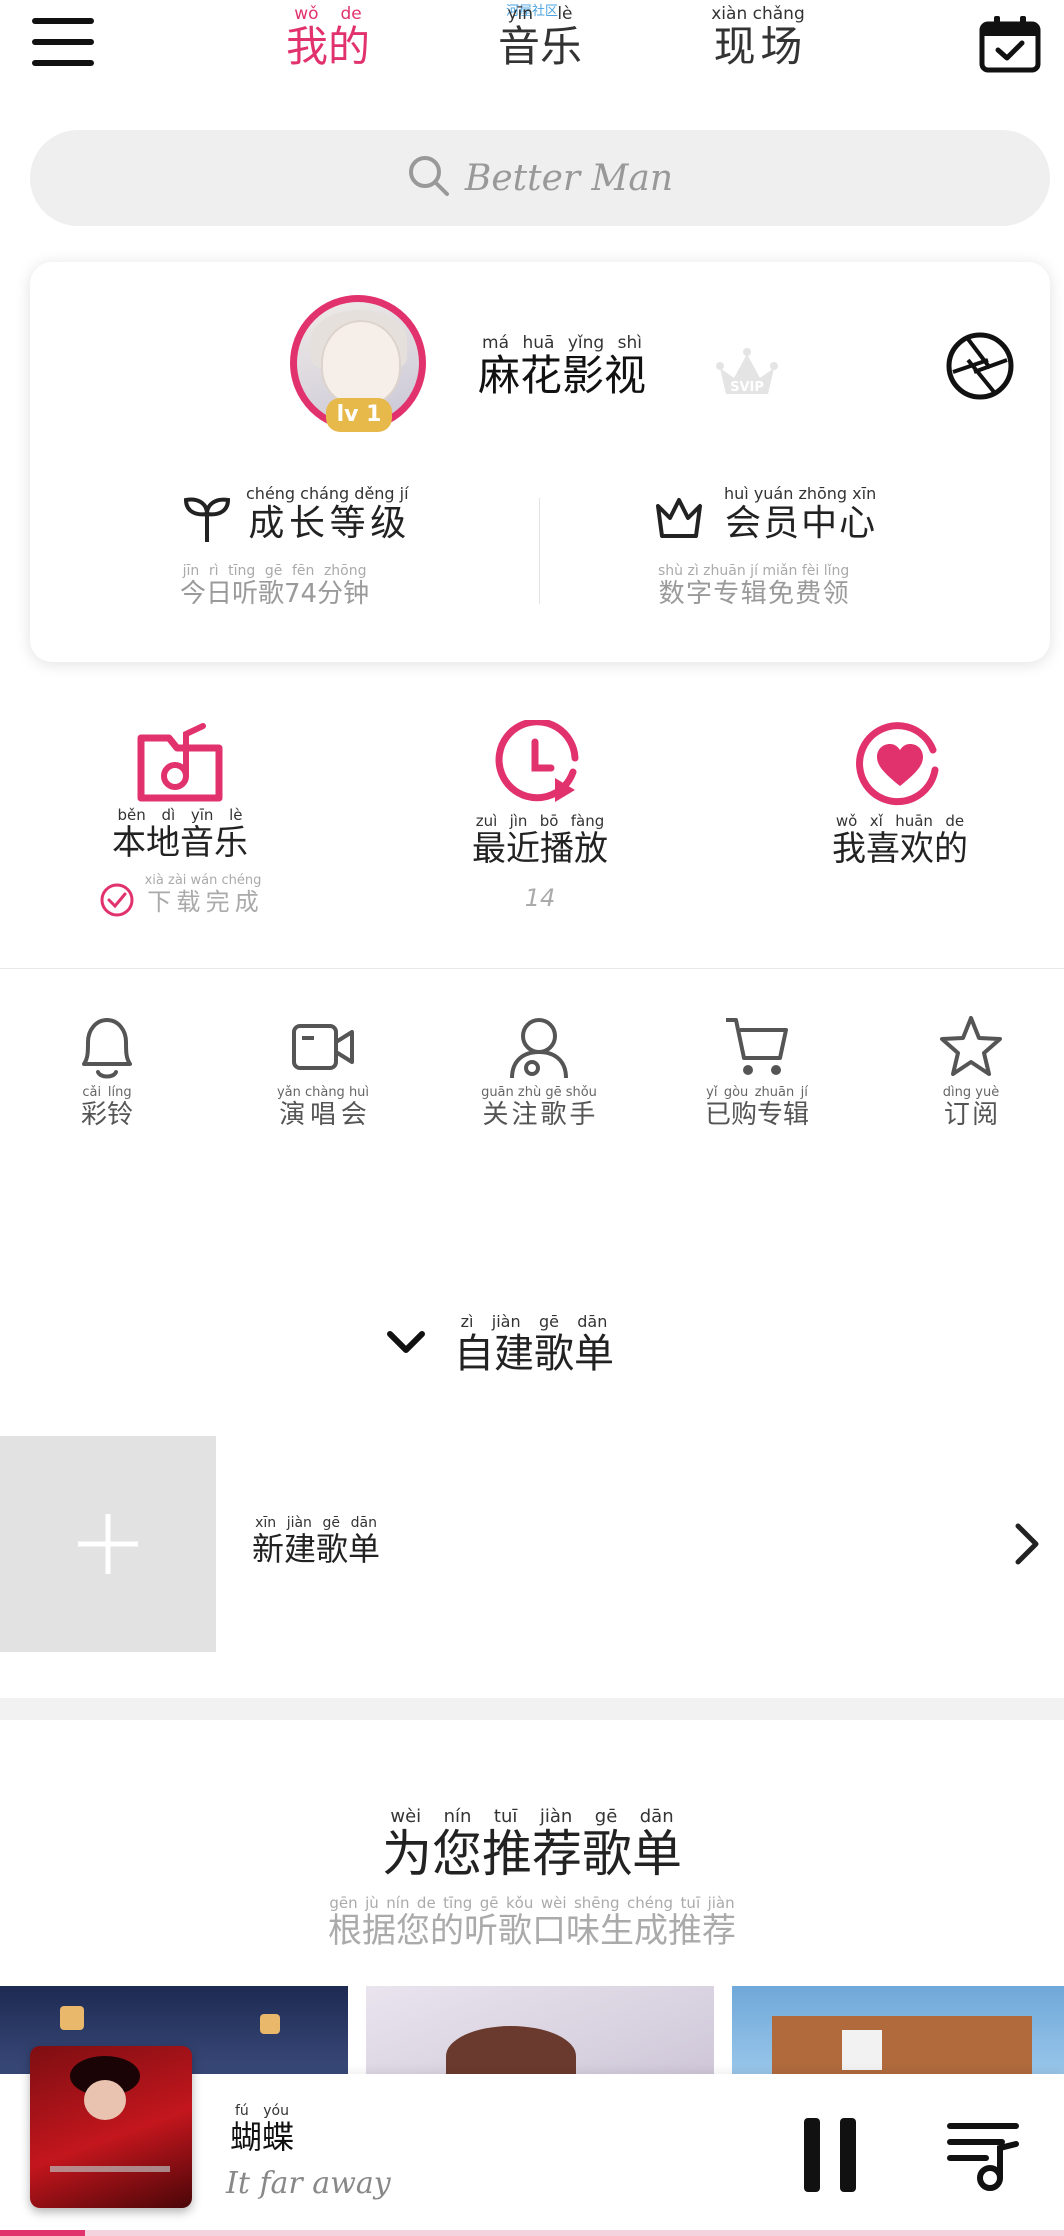  What do you see at coordinates (180, 834) in the screenshot?
I see `local-music-label: 本地音乐běn dì yīn lè` at bounding box center [180, 834].